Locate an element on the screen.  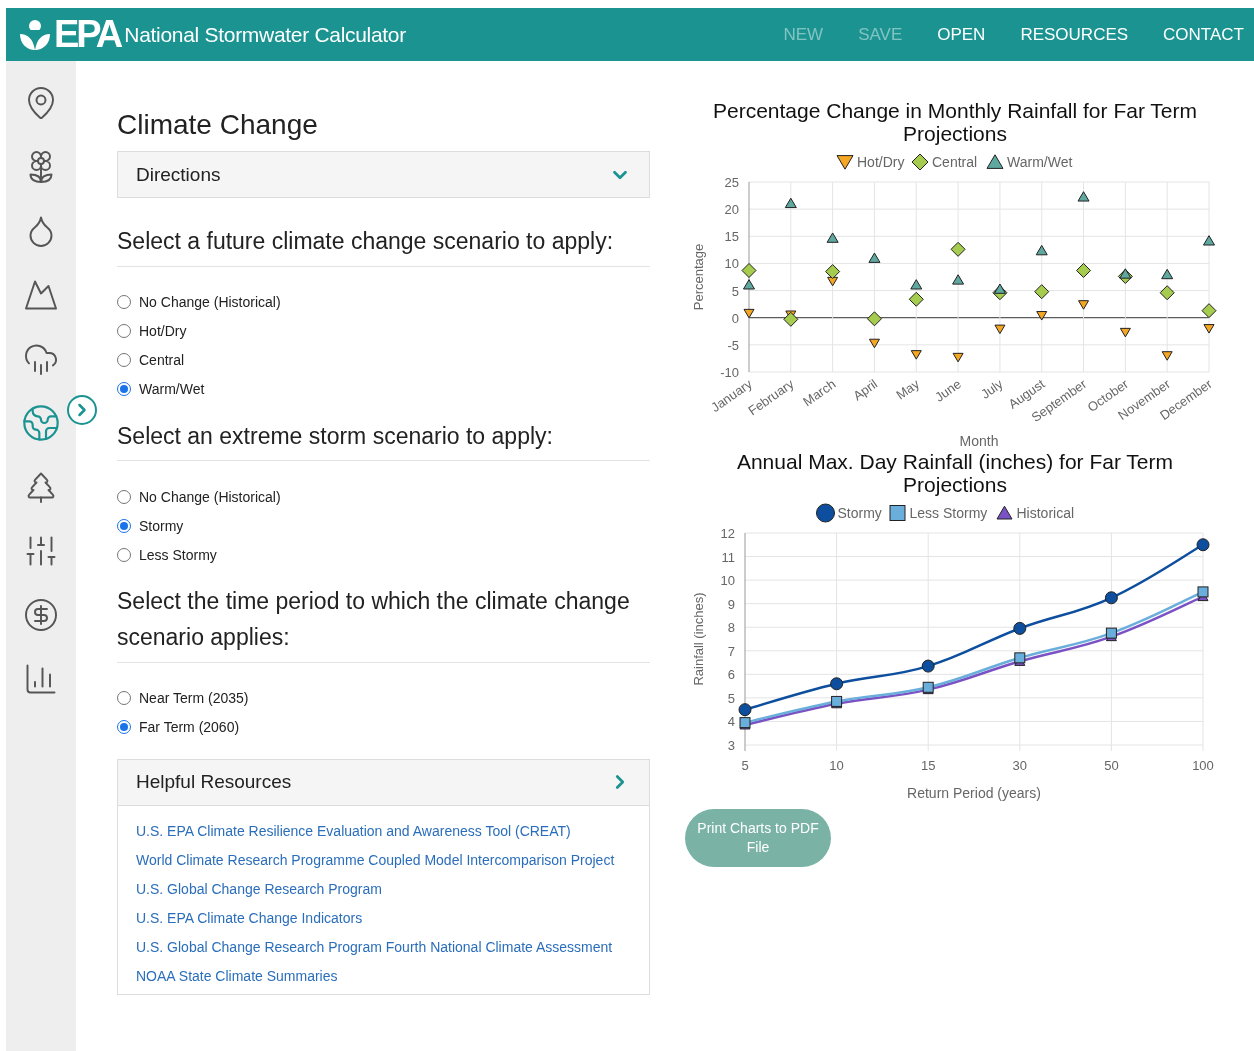
axis-tick-label: May is located at coordinates (907, 389).